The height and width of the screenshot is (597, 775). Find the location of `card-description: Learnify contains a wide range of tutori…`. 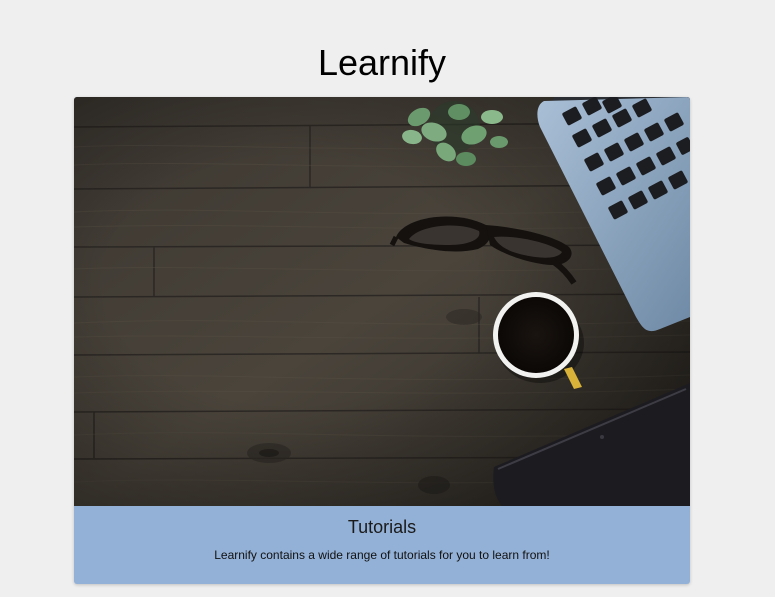

card-description: Learnify contains a wide range of tutori… is located at coordinates (382, 555).